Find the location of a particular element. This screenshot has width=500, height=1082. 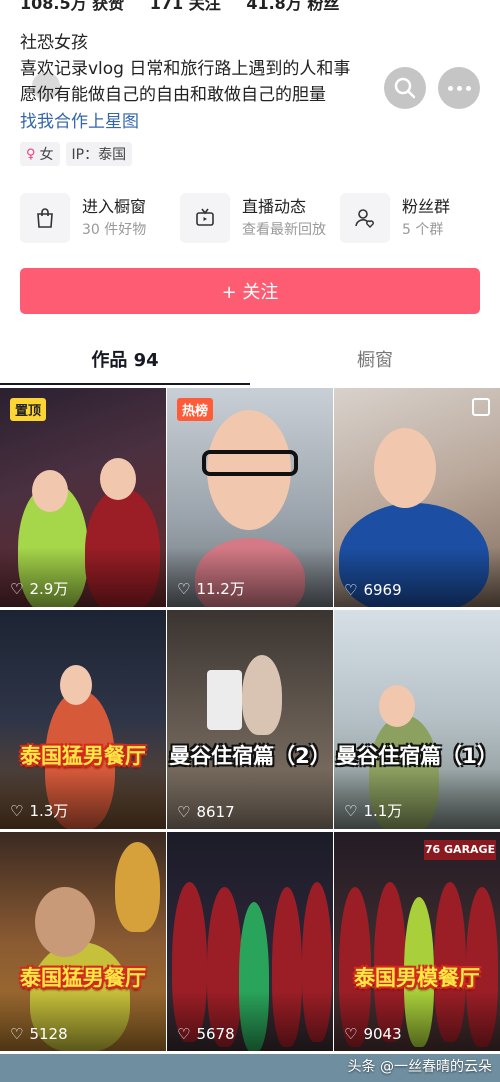

like-count: ♡ 11.2万 is located at coordinates (211, 588).